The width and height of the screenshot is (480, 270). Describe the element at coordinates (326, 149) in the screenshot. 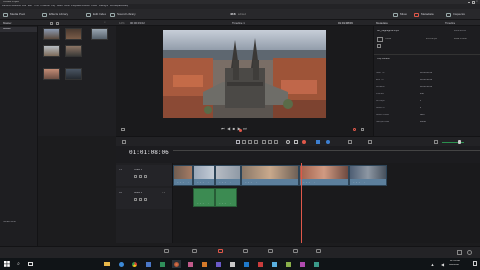

I see `timeline-ruler` at that location.